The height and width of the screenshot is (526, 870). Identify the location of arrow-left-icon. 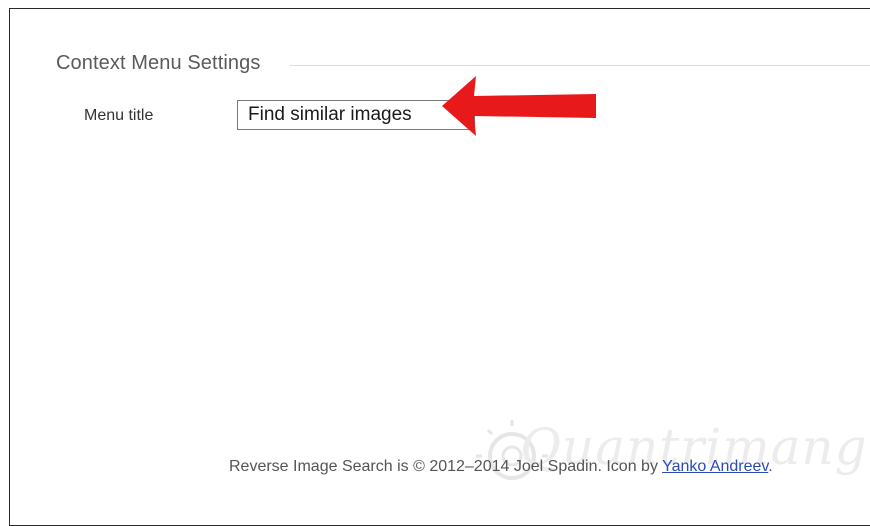
(519, 106).